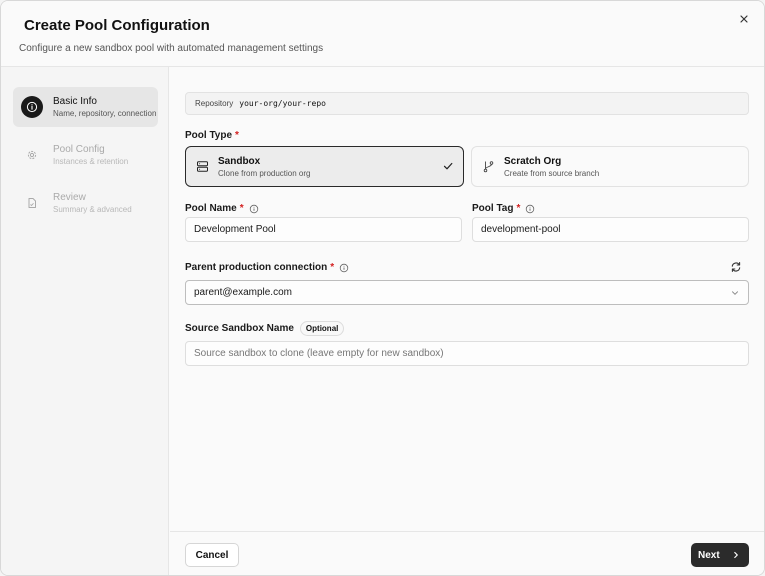 The width and height of the screenshot is (765, 576). Describe the element at coordinates (239, 161) in the screenshot. I see `option-title: Sandbox` at that location.